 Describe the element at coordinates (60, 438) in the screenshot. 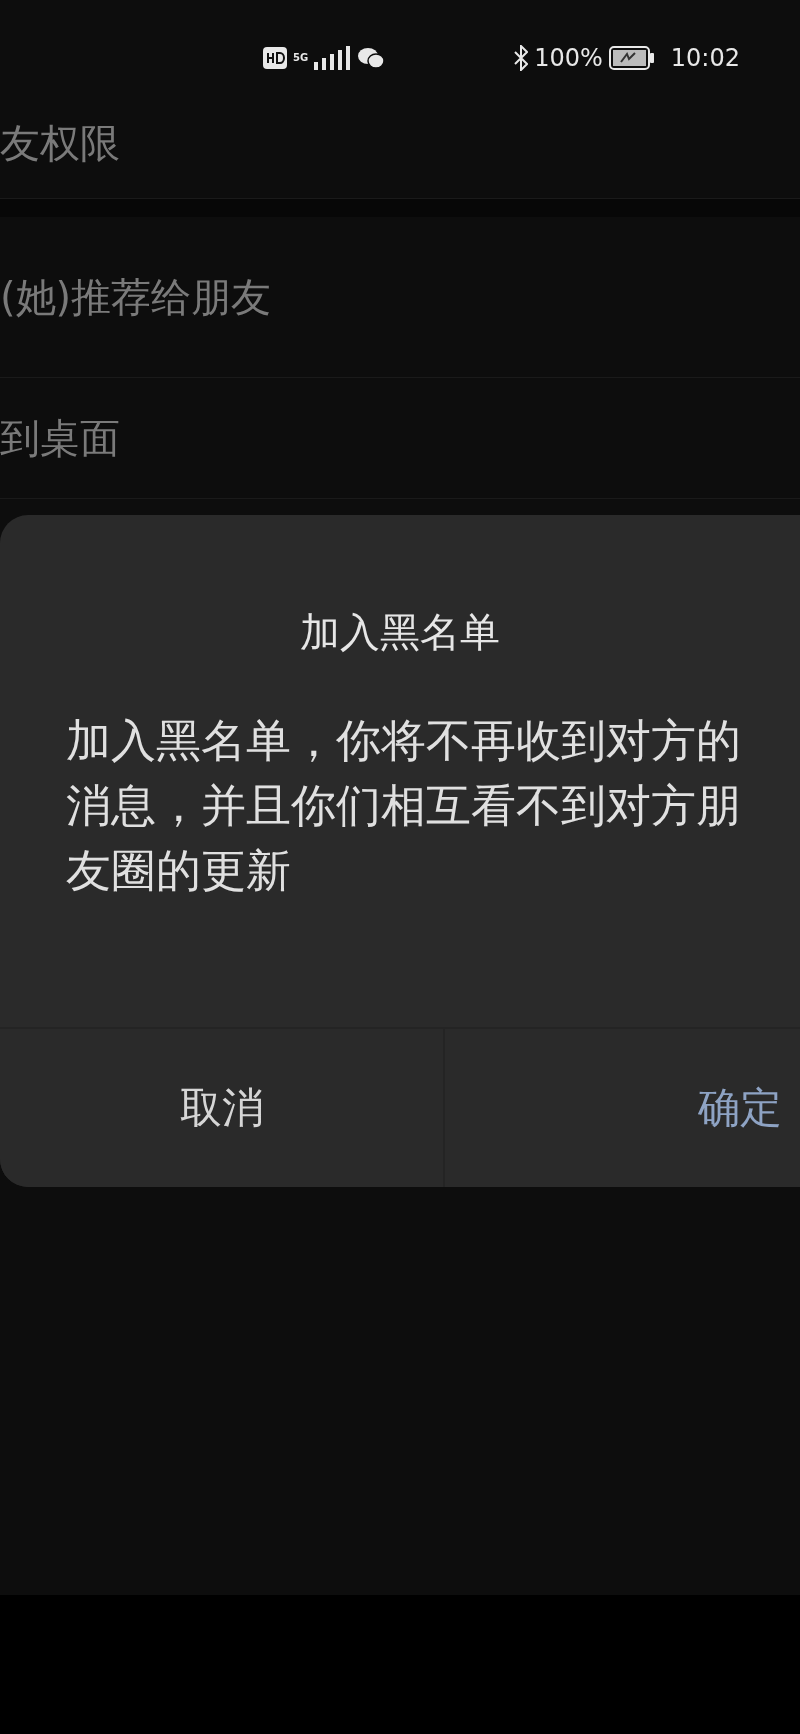

I see `settings-row-label: 到桌面` at that location.